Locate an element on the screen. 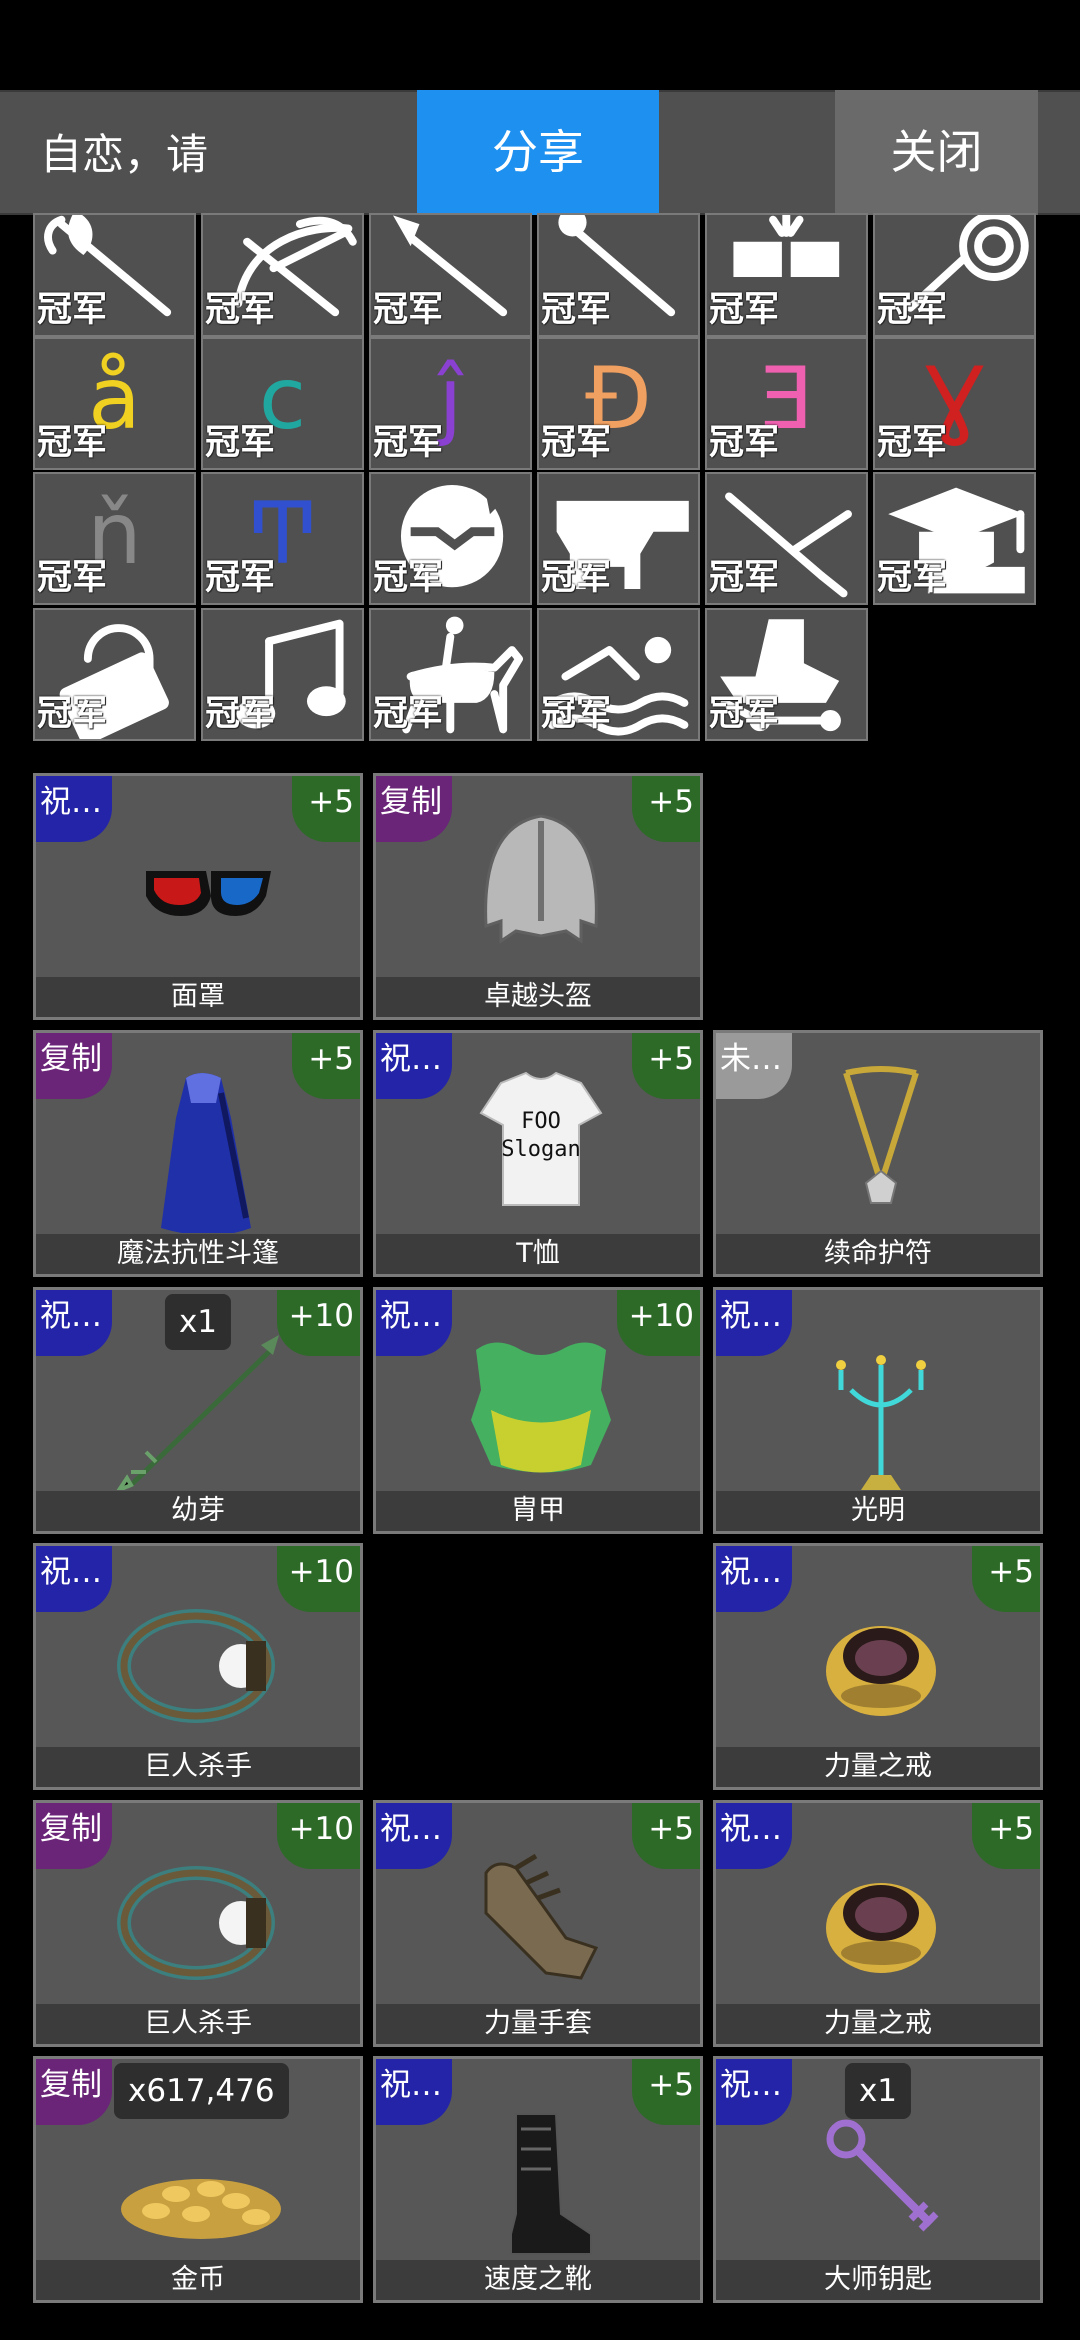  tshirt-text: FOO is located at coordinates (541, 1121).